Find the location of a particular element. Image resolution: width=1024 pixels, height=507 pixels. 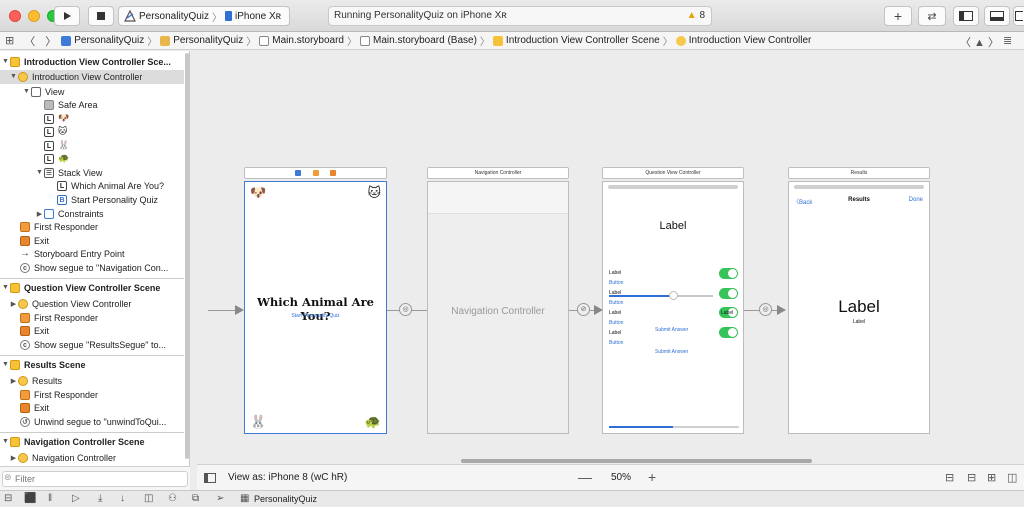

outline-results-vc: ▶ Results is located at coordinates (92, 381).